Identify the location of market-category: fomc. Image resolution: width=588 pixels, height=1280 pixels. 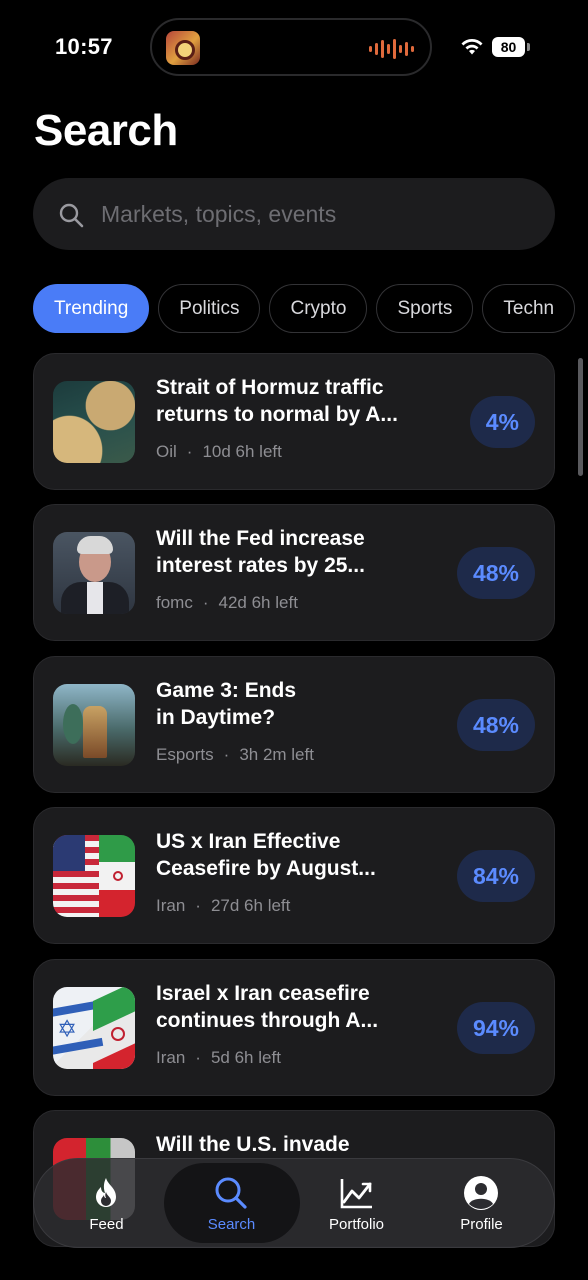
(174, 602).